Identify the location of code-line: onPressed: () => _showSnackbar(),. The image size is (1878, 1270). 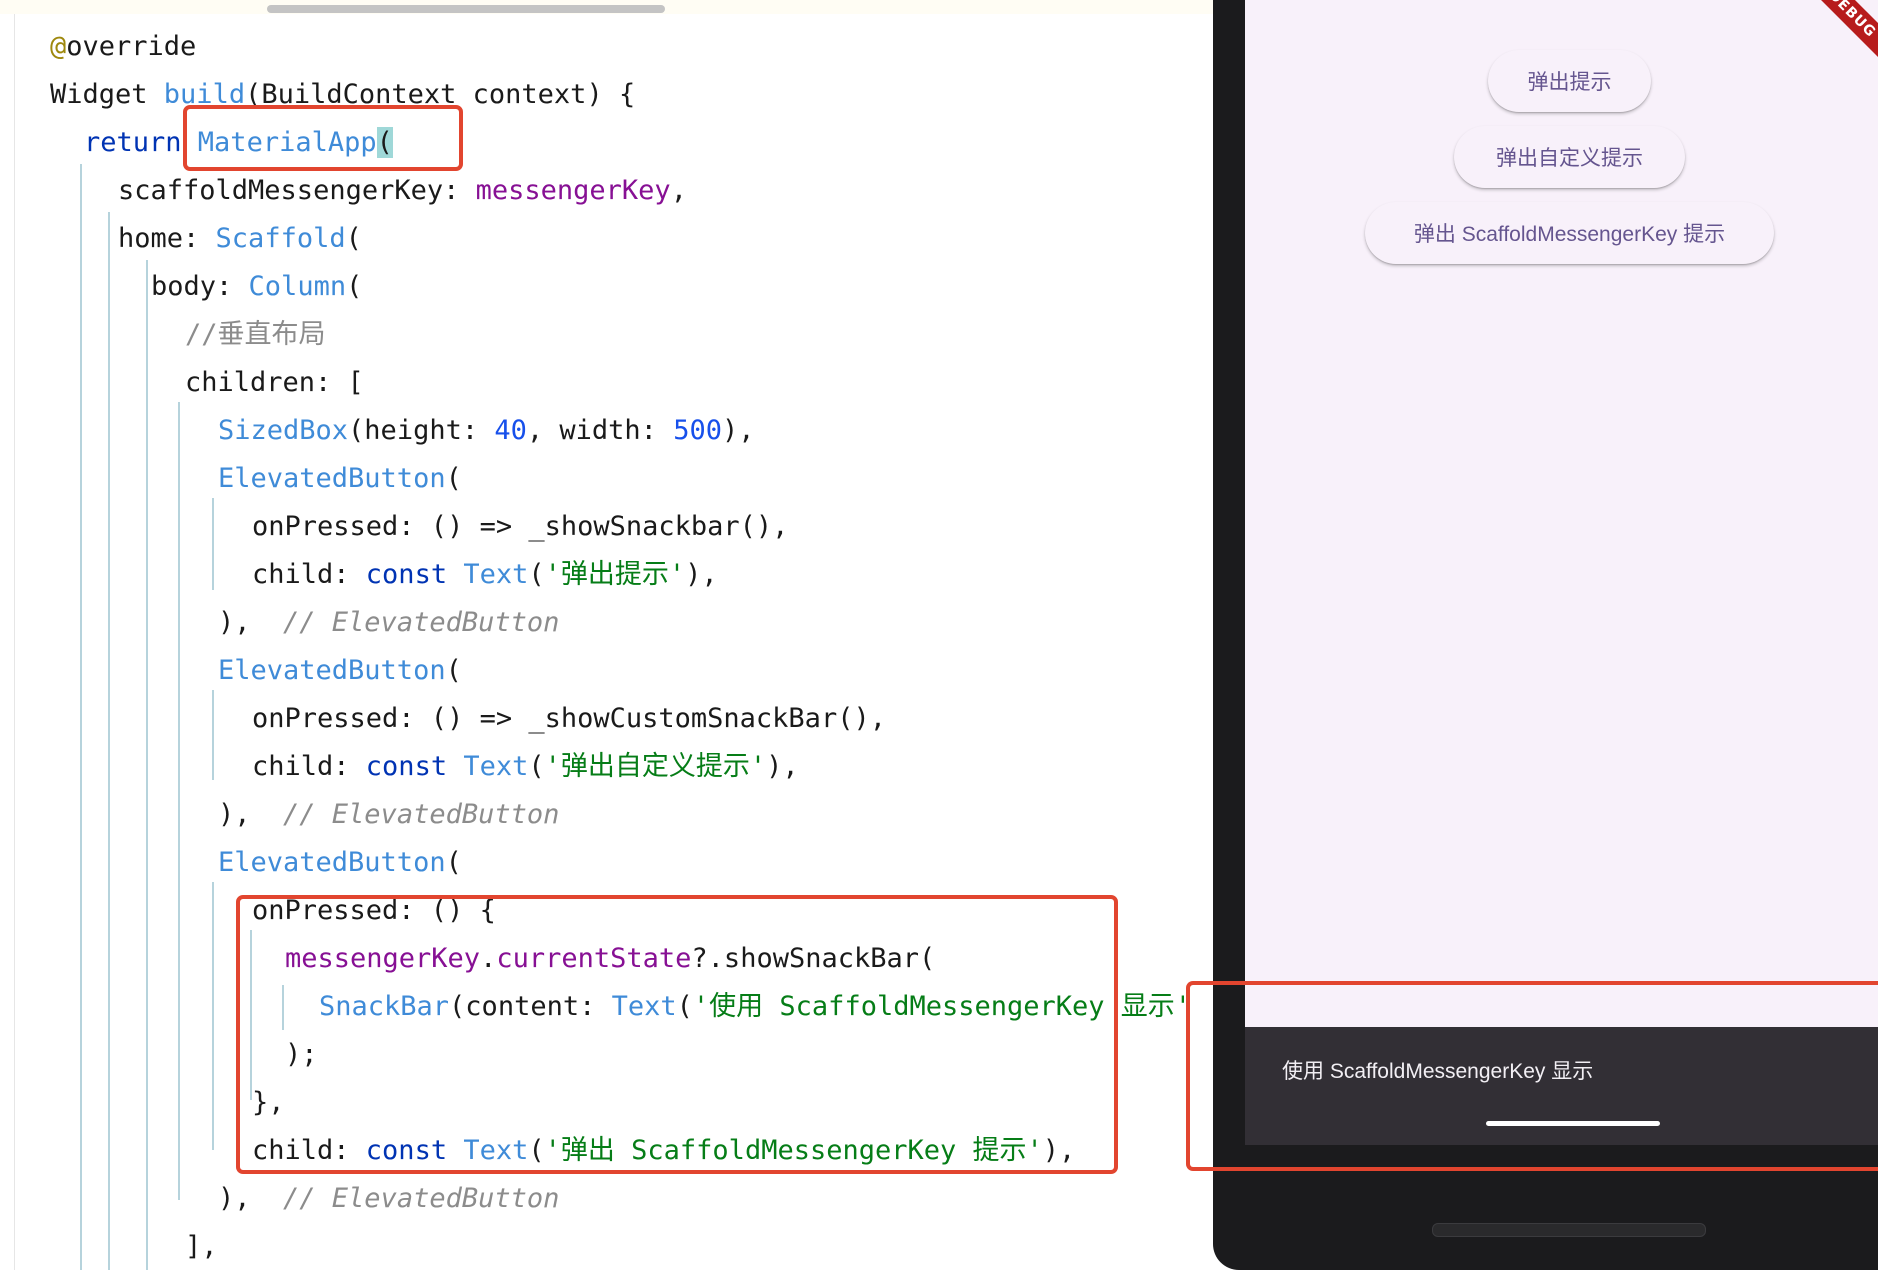
(520, 527).